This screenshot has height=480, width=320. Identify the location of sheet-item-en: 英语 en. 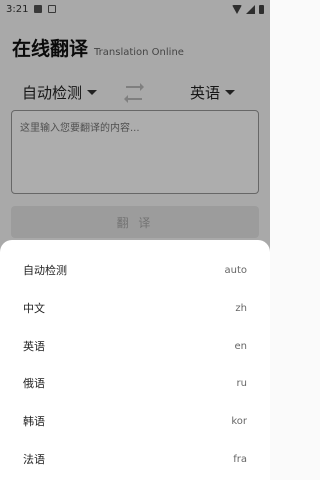
(135, 346).